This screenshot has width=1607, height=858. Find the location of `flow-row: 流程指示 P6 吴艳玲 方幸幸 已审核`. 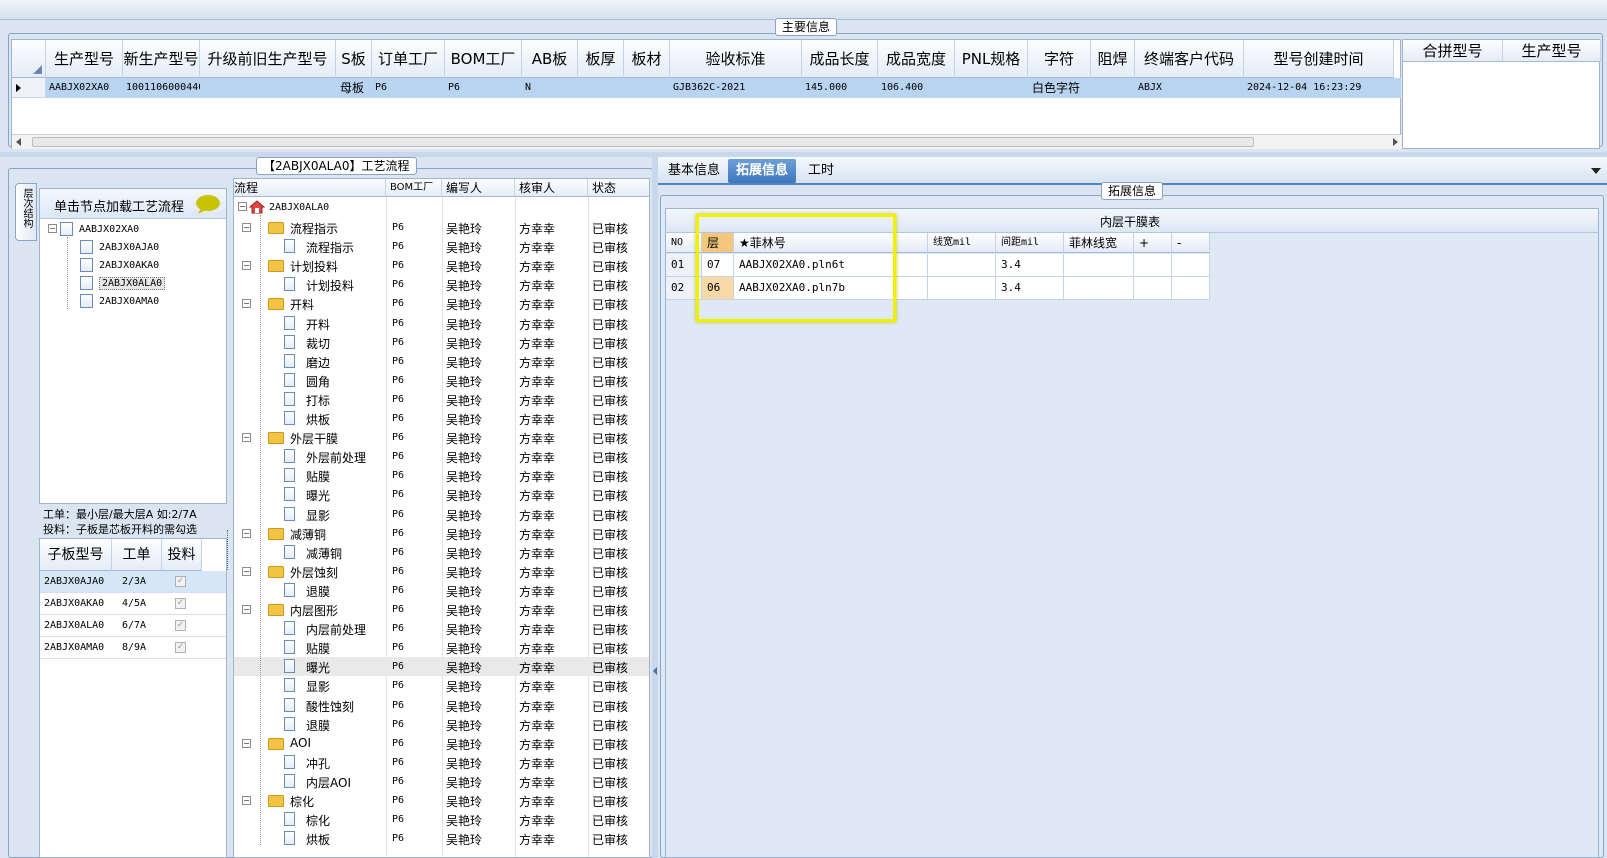

flow-row: 流程指示 P6 吴艳玲 方幸幸 已审核 is located at coordinates (441, 246).